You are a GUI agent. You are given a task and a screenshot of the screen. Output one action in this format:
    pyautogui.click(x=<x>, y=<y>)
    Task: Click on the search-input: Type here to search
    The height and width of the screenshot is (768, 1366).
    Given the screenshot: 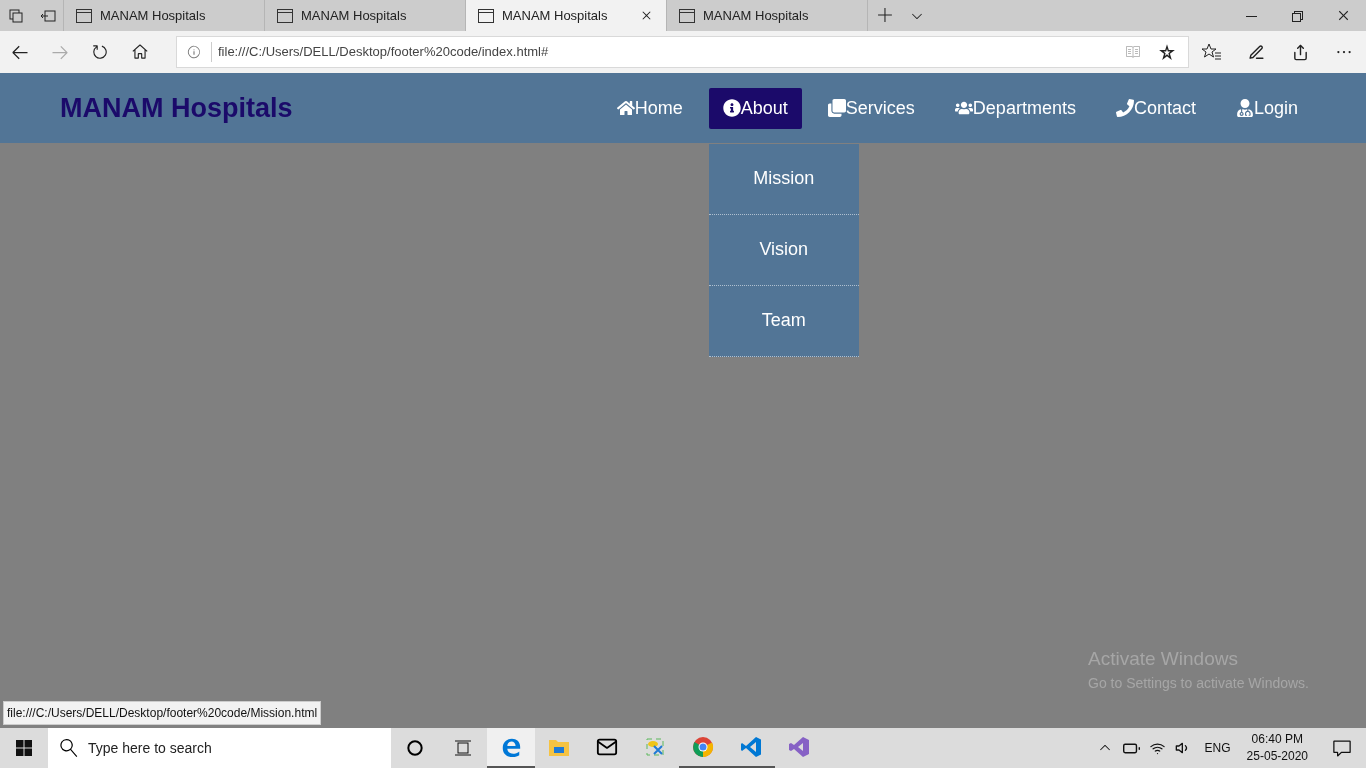 What is the action you would take?
    pyautogui.click(x=233, y=748)
    